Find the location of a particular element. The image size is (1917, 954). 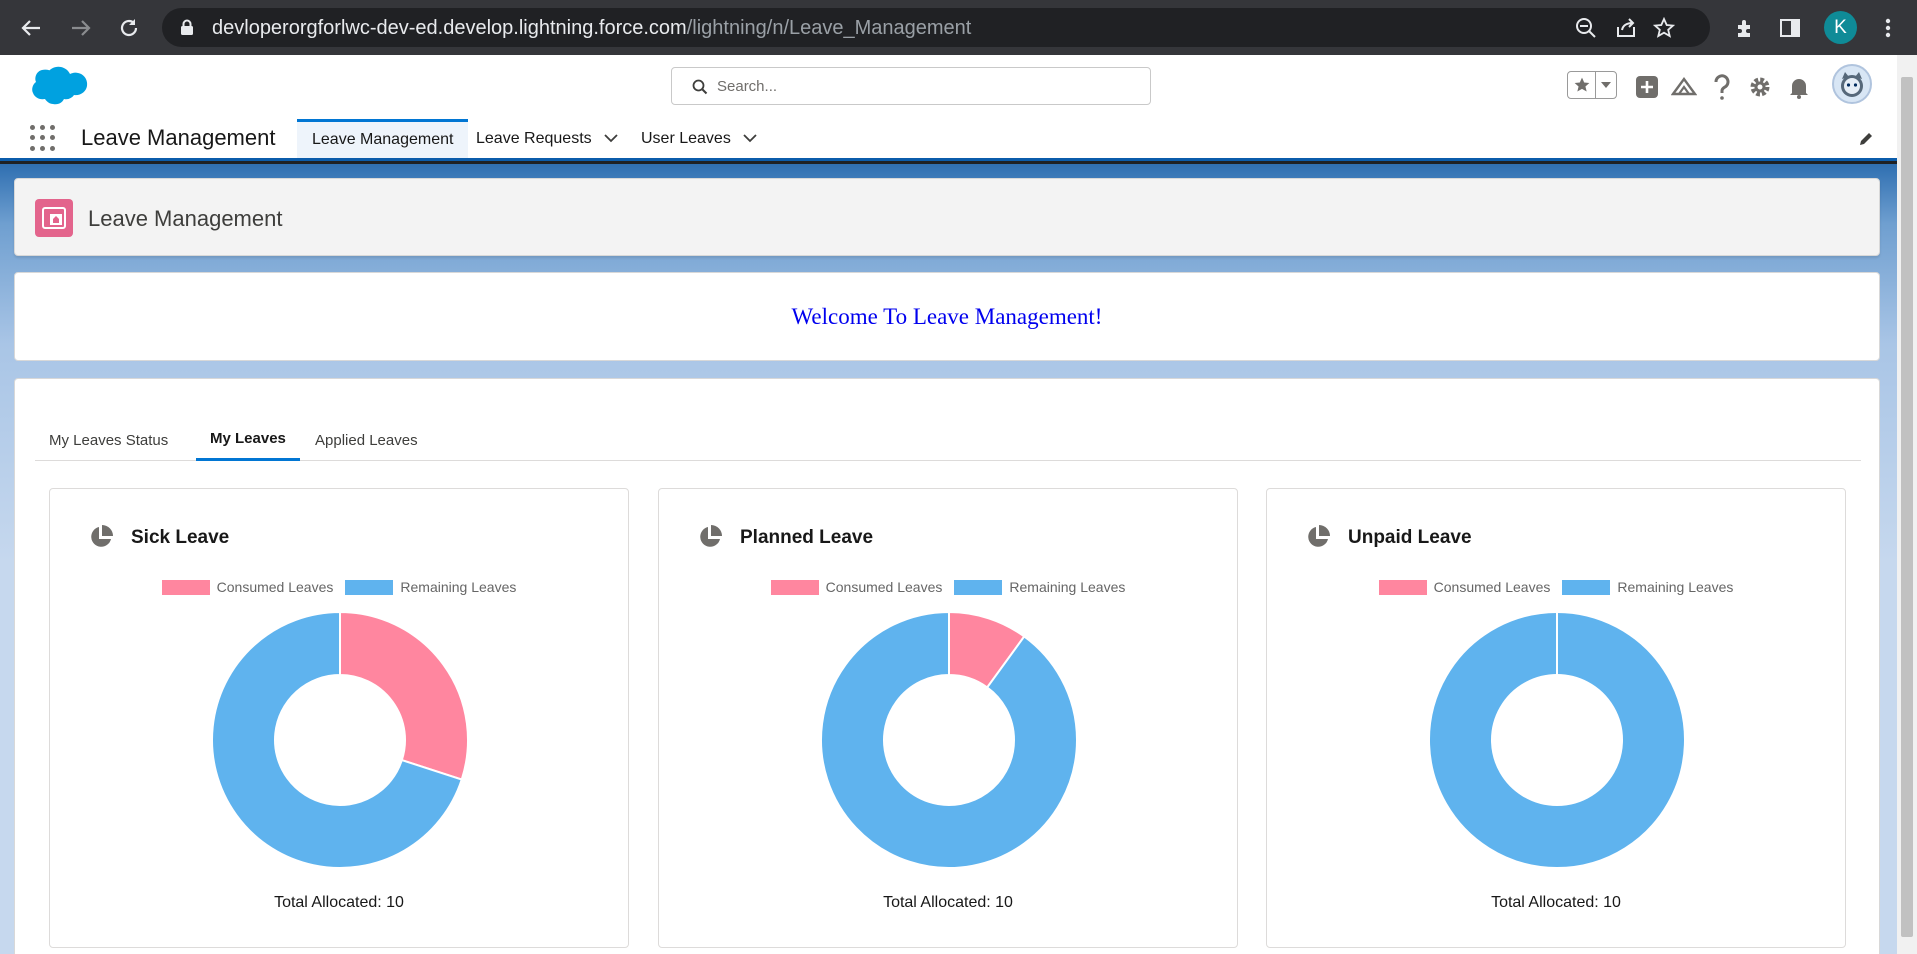

extensions-icon is located at coordinates (1745, 28).